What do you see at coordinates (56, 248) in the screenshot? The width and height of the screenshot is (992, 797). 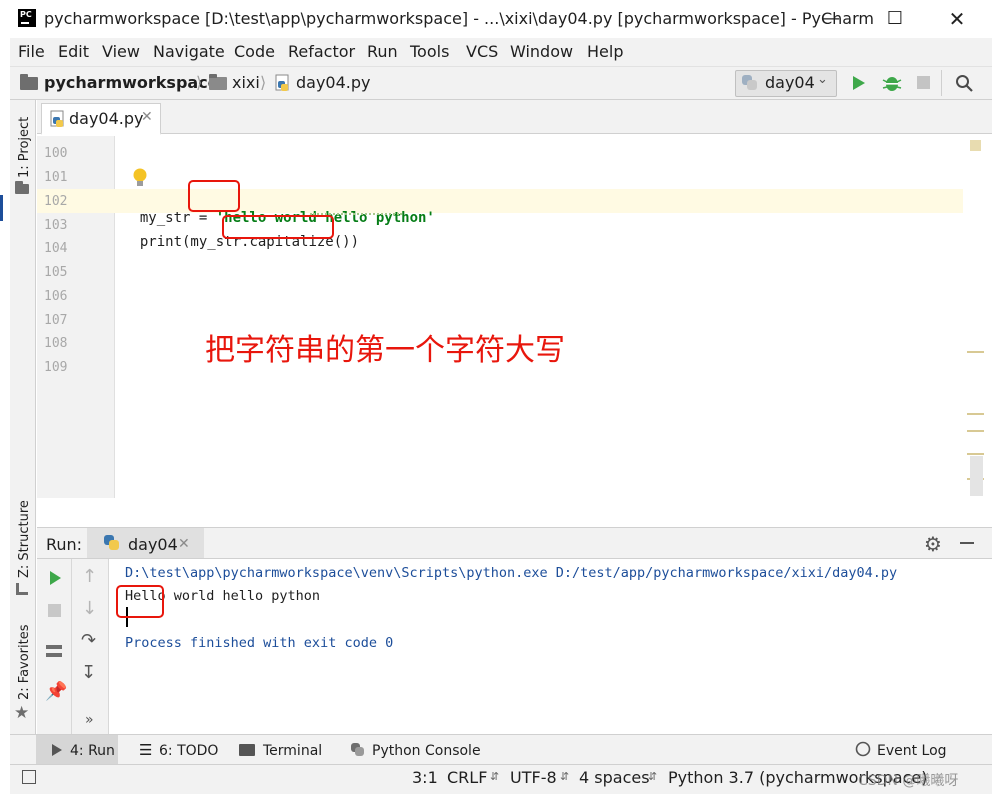 I see `line-number: 104` at bounding box center [56, 248].